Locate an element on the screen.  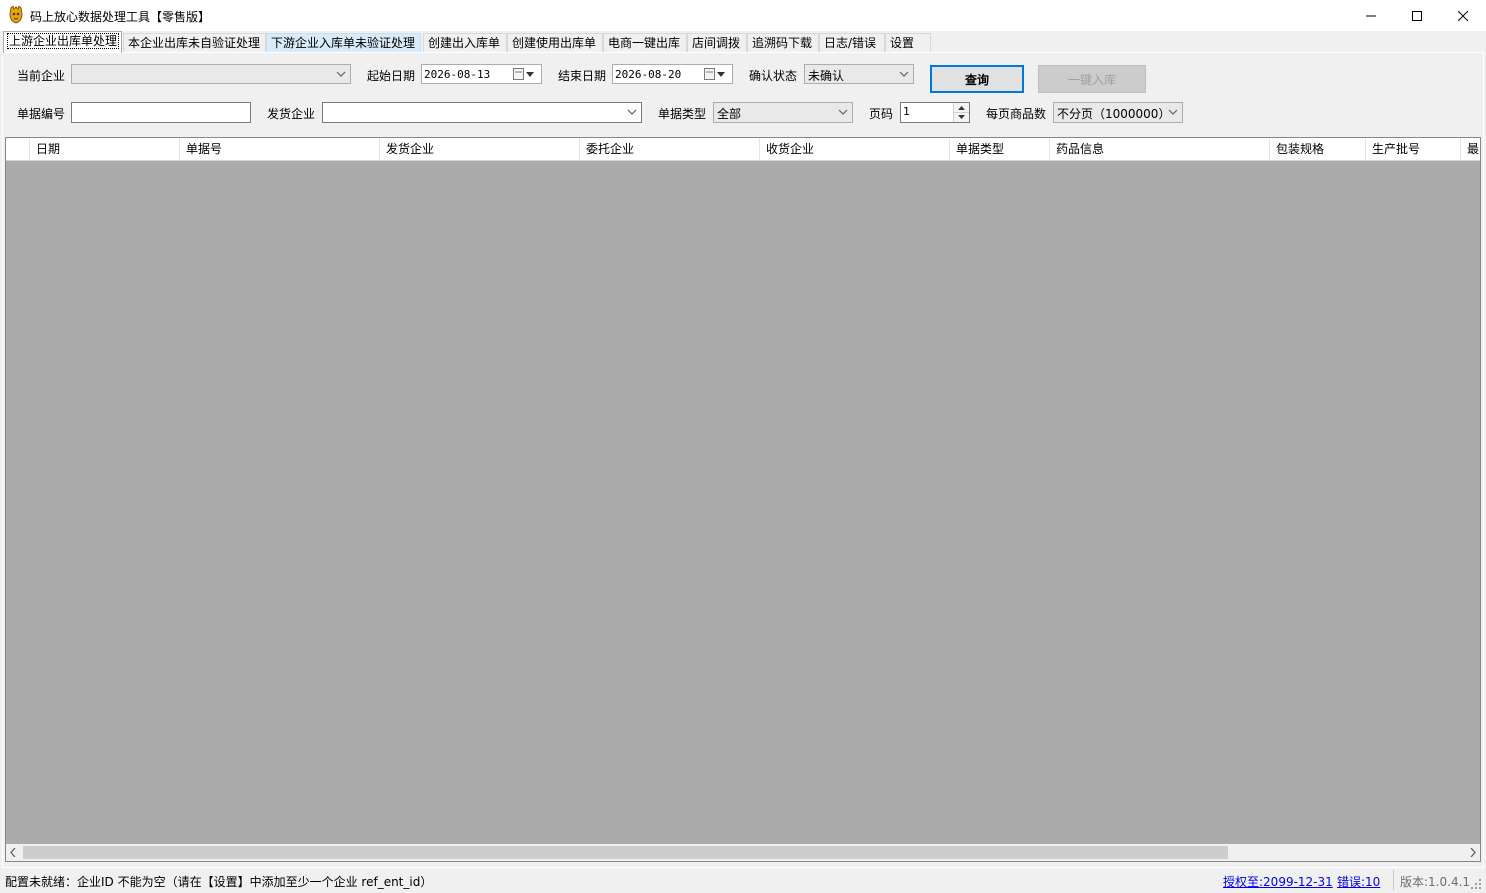
minimize-icon is located at coordinates (1371, 15).